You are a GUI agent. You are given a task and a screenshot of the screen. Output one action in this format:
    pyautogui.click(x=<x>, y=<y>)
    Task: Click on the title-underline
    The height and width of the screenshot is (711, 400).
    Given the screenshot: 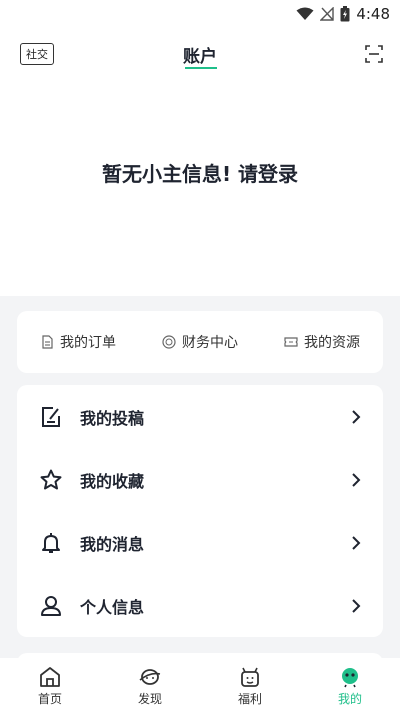 What is the action you would take?
    pyautogui.click(x=201, y=68)
    